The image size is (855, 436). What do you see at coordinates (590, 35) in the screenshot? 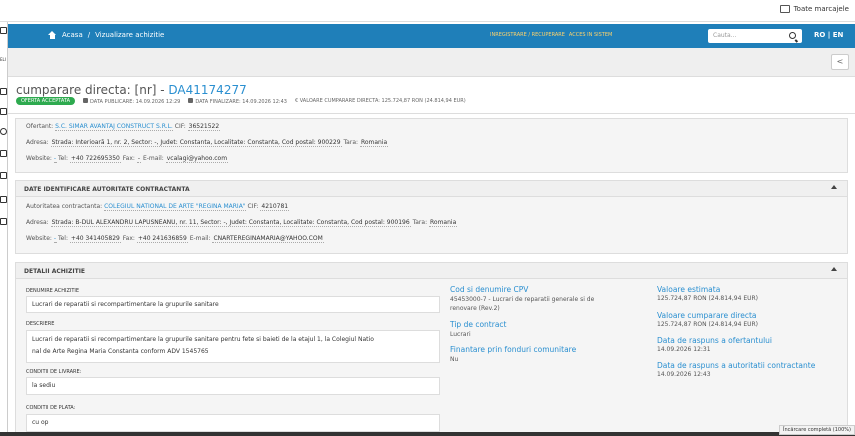
I see `login-link: ACCES IN SISTEM` at bounding box center [590, 35].